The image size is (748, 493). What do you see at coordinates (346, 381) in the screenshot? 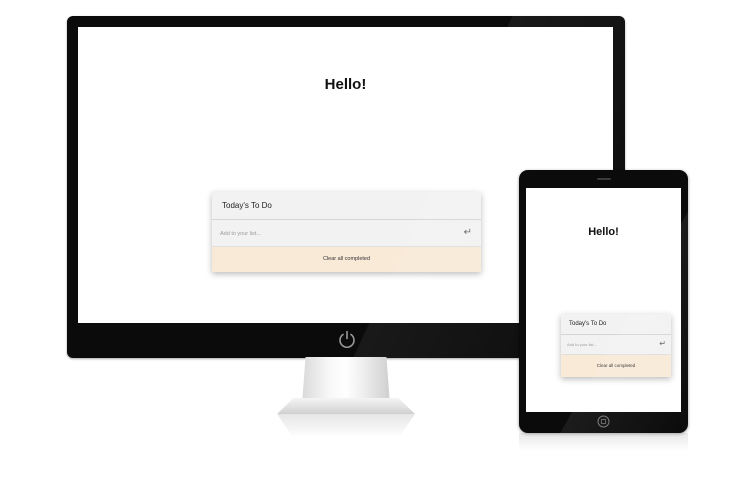
I see `monitor-stand-neck` at bounding box center [346, 381].